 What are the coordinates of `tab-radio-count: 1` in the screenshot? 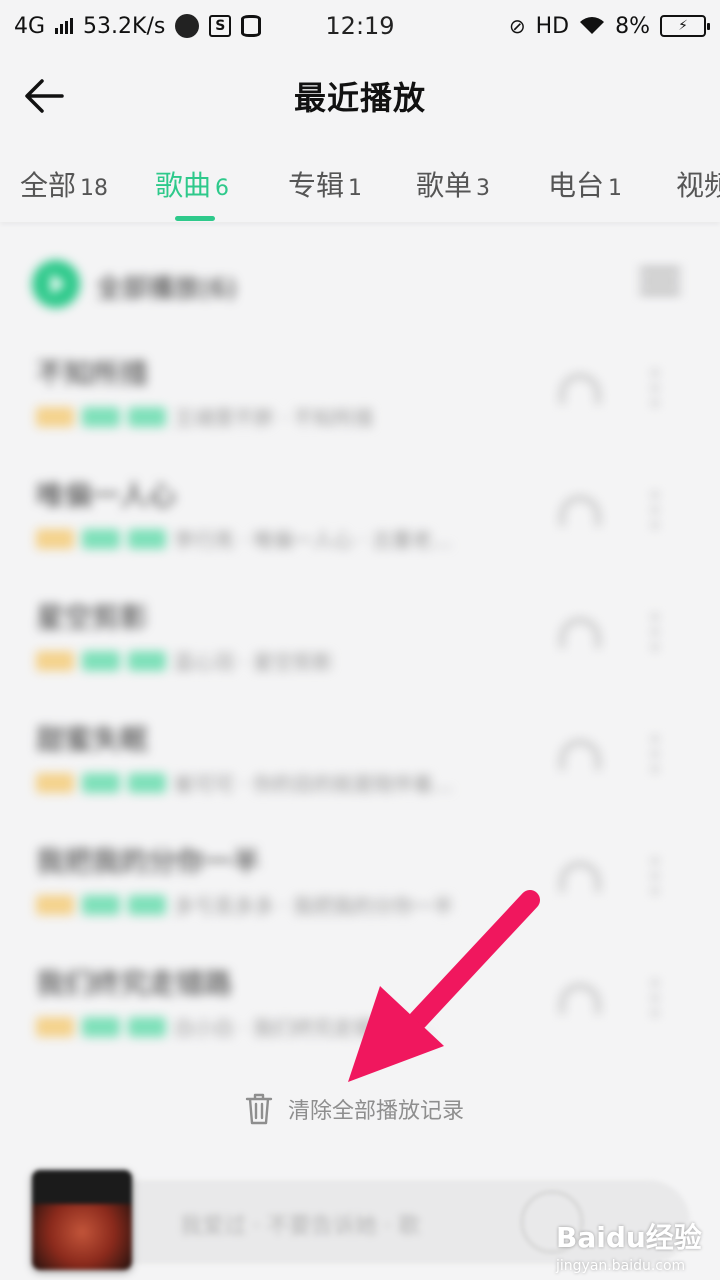 It's located at (615, 188).